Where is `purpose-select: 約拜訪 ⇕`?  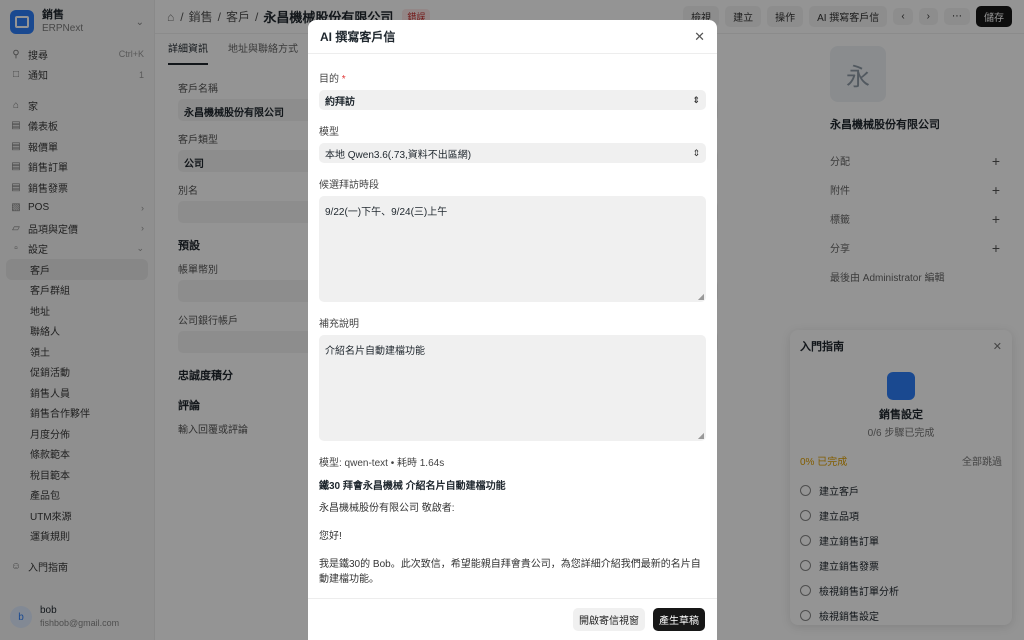 purpose-select: 約拜訪 ⇕ is located at coordinates (512, 100).